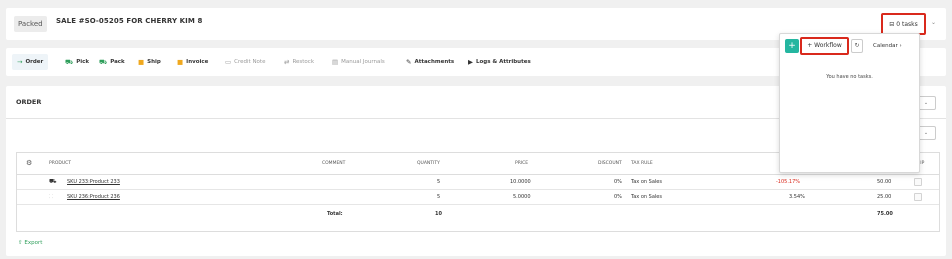 The image size is (952, 259). Describe the element at coordinates (228, 62) in the screenshot. I see `credit-note-icon: ▭` at that location.